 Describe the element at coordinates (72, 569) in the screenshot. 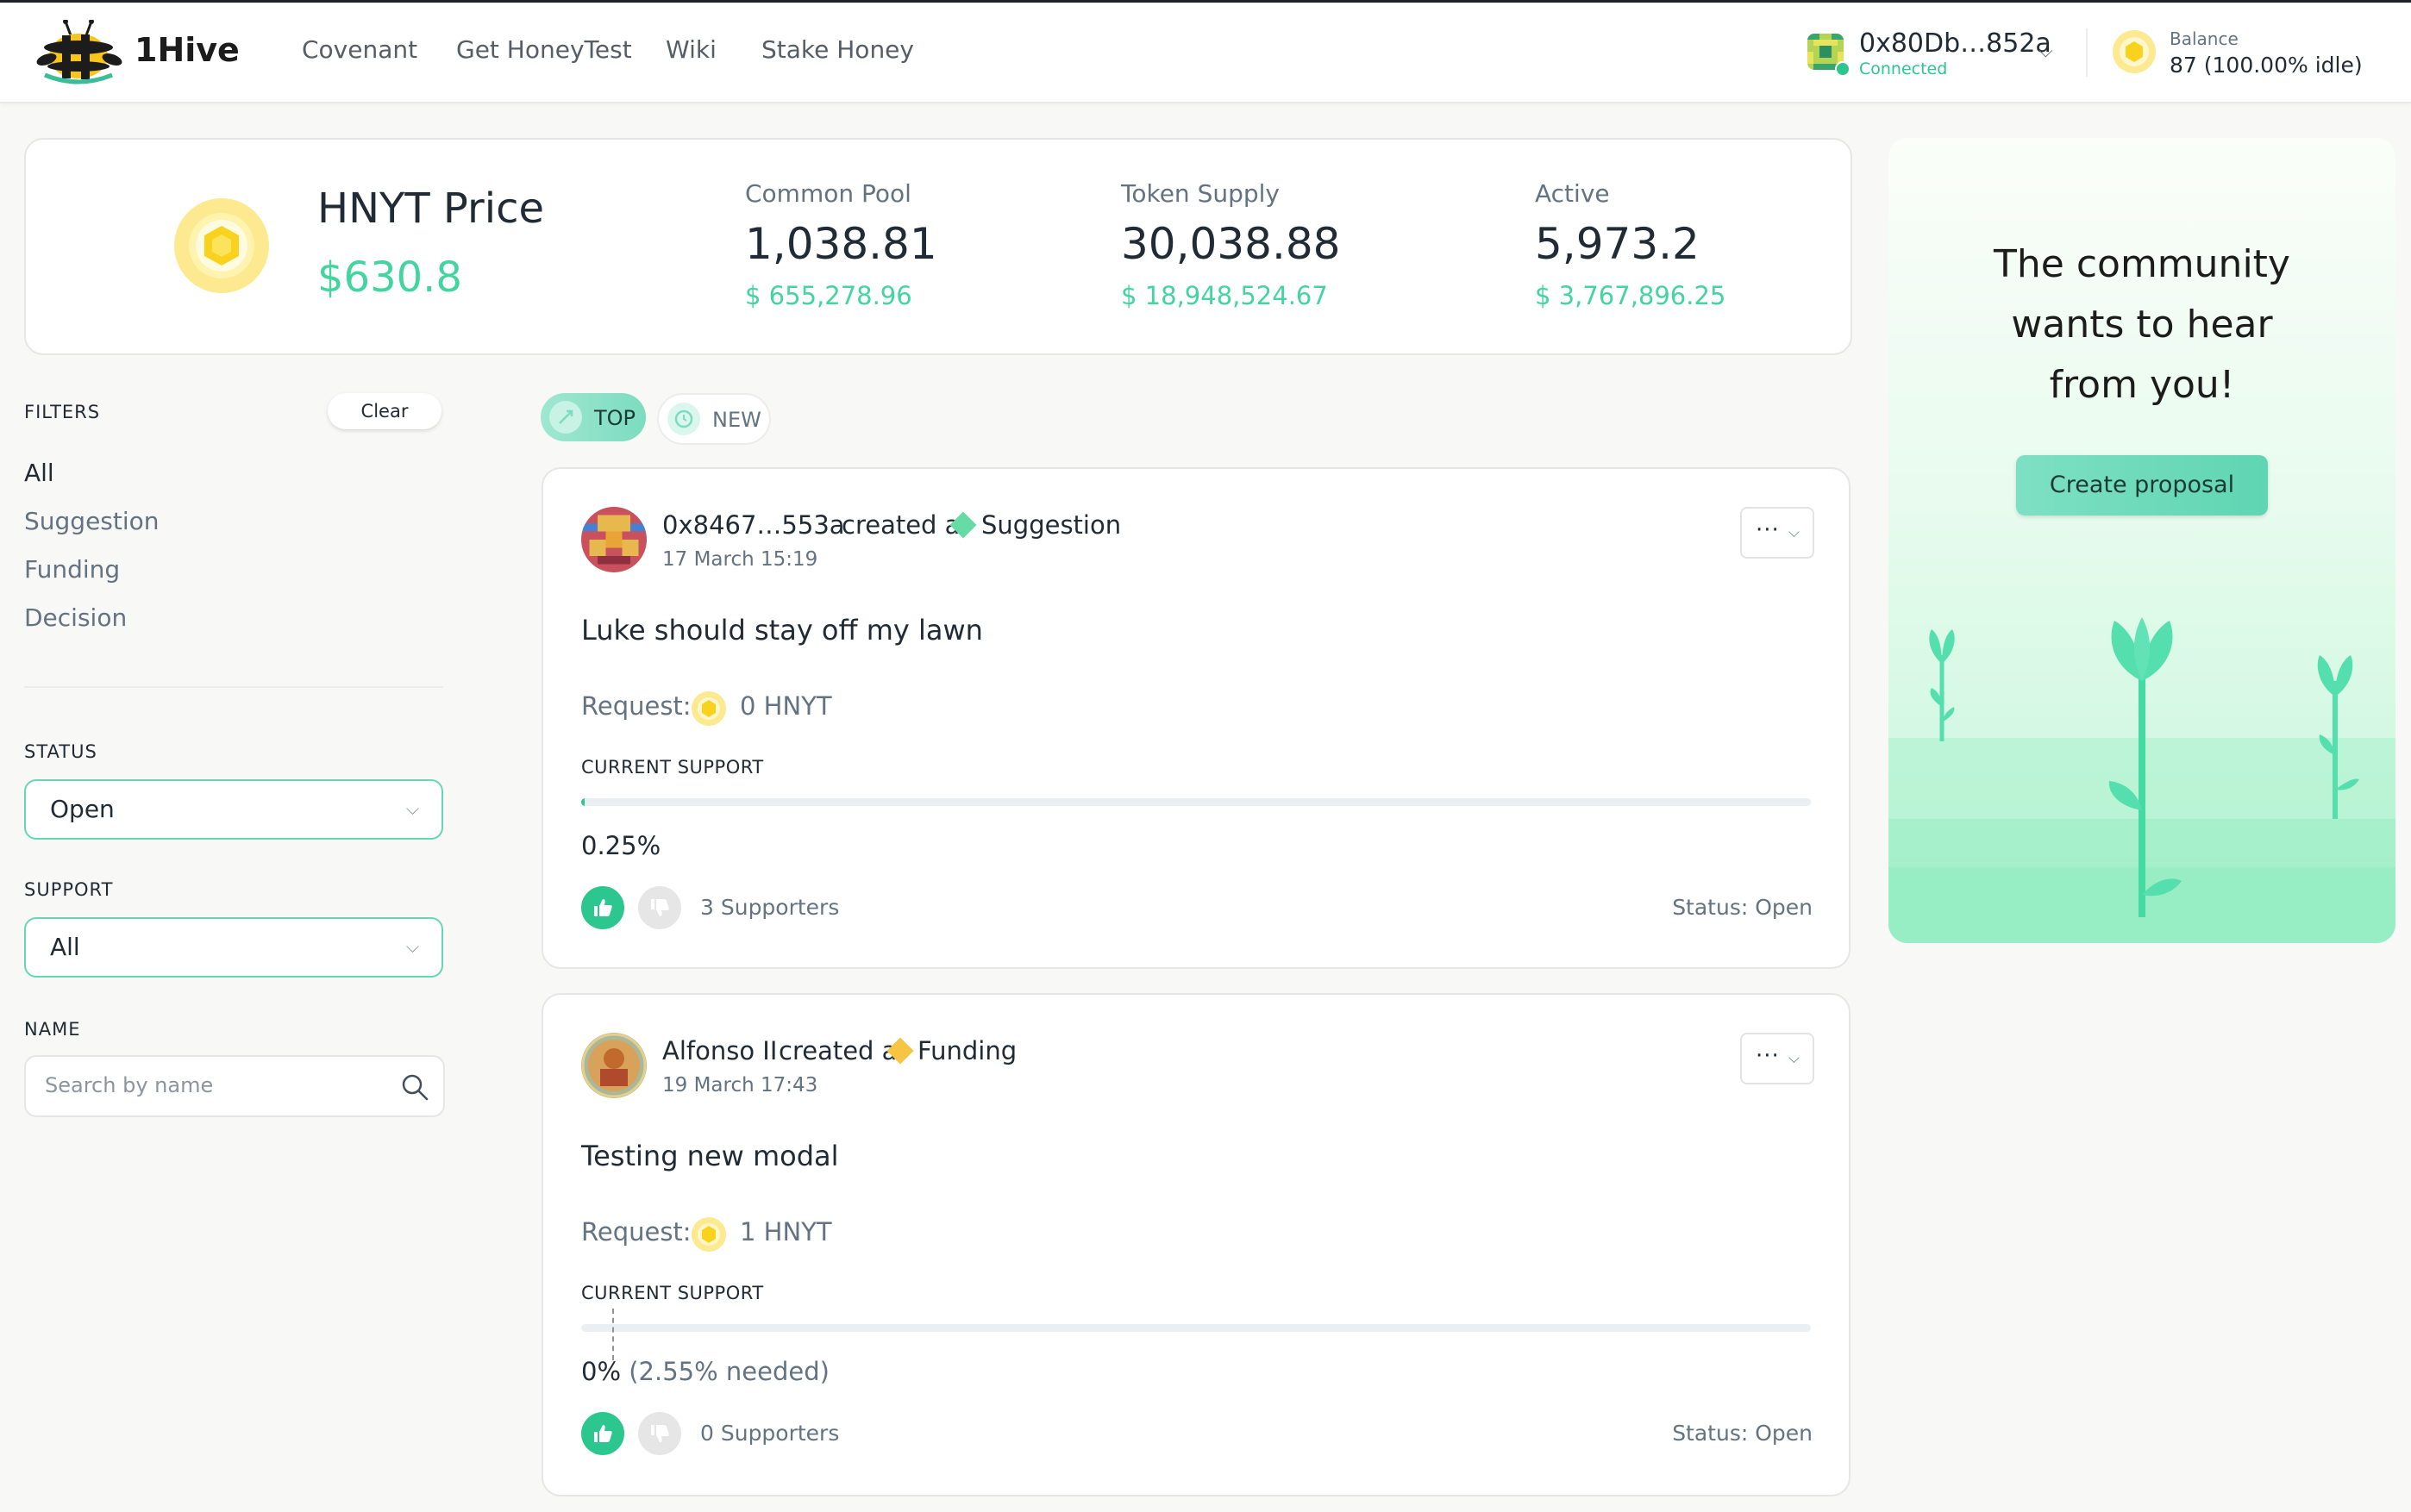

I see `filter-funding: Funding` at that location.